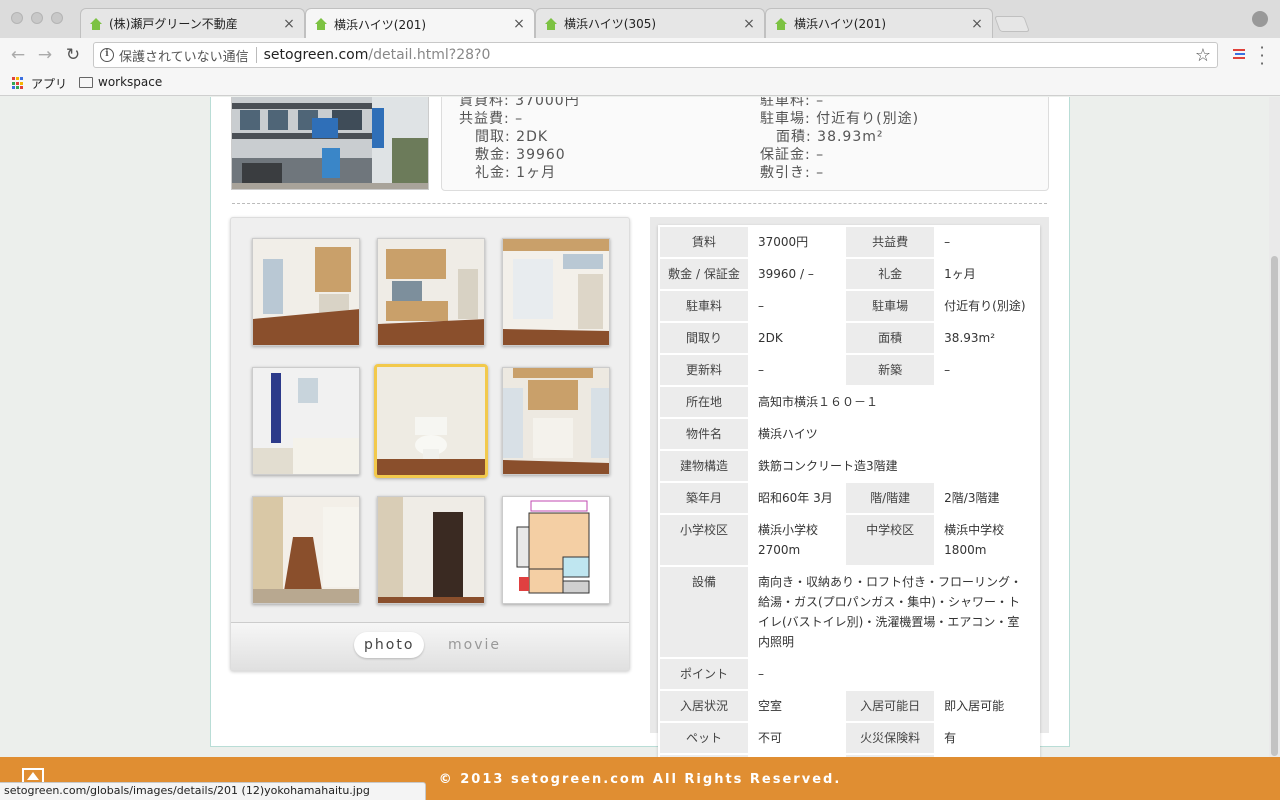 This screenshot has height=800, width=1280. I want to click on table-row: ペット 不可 火災保険料有, so click(849, 738).